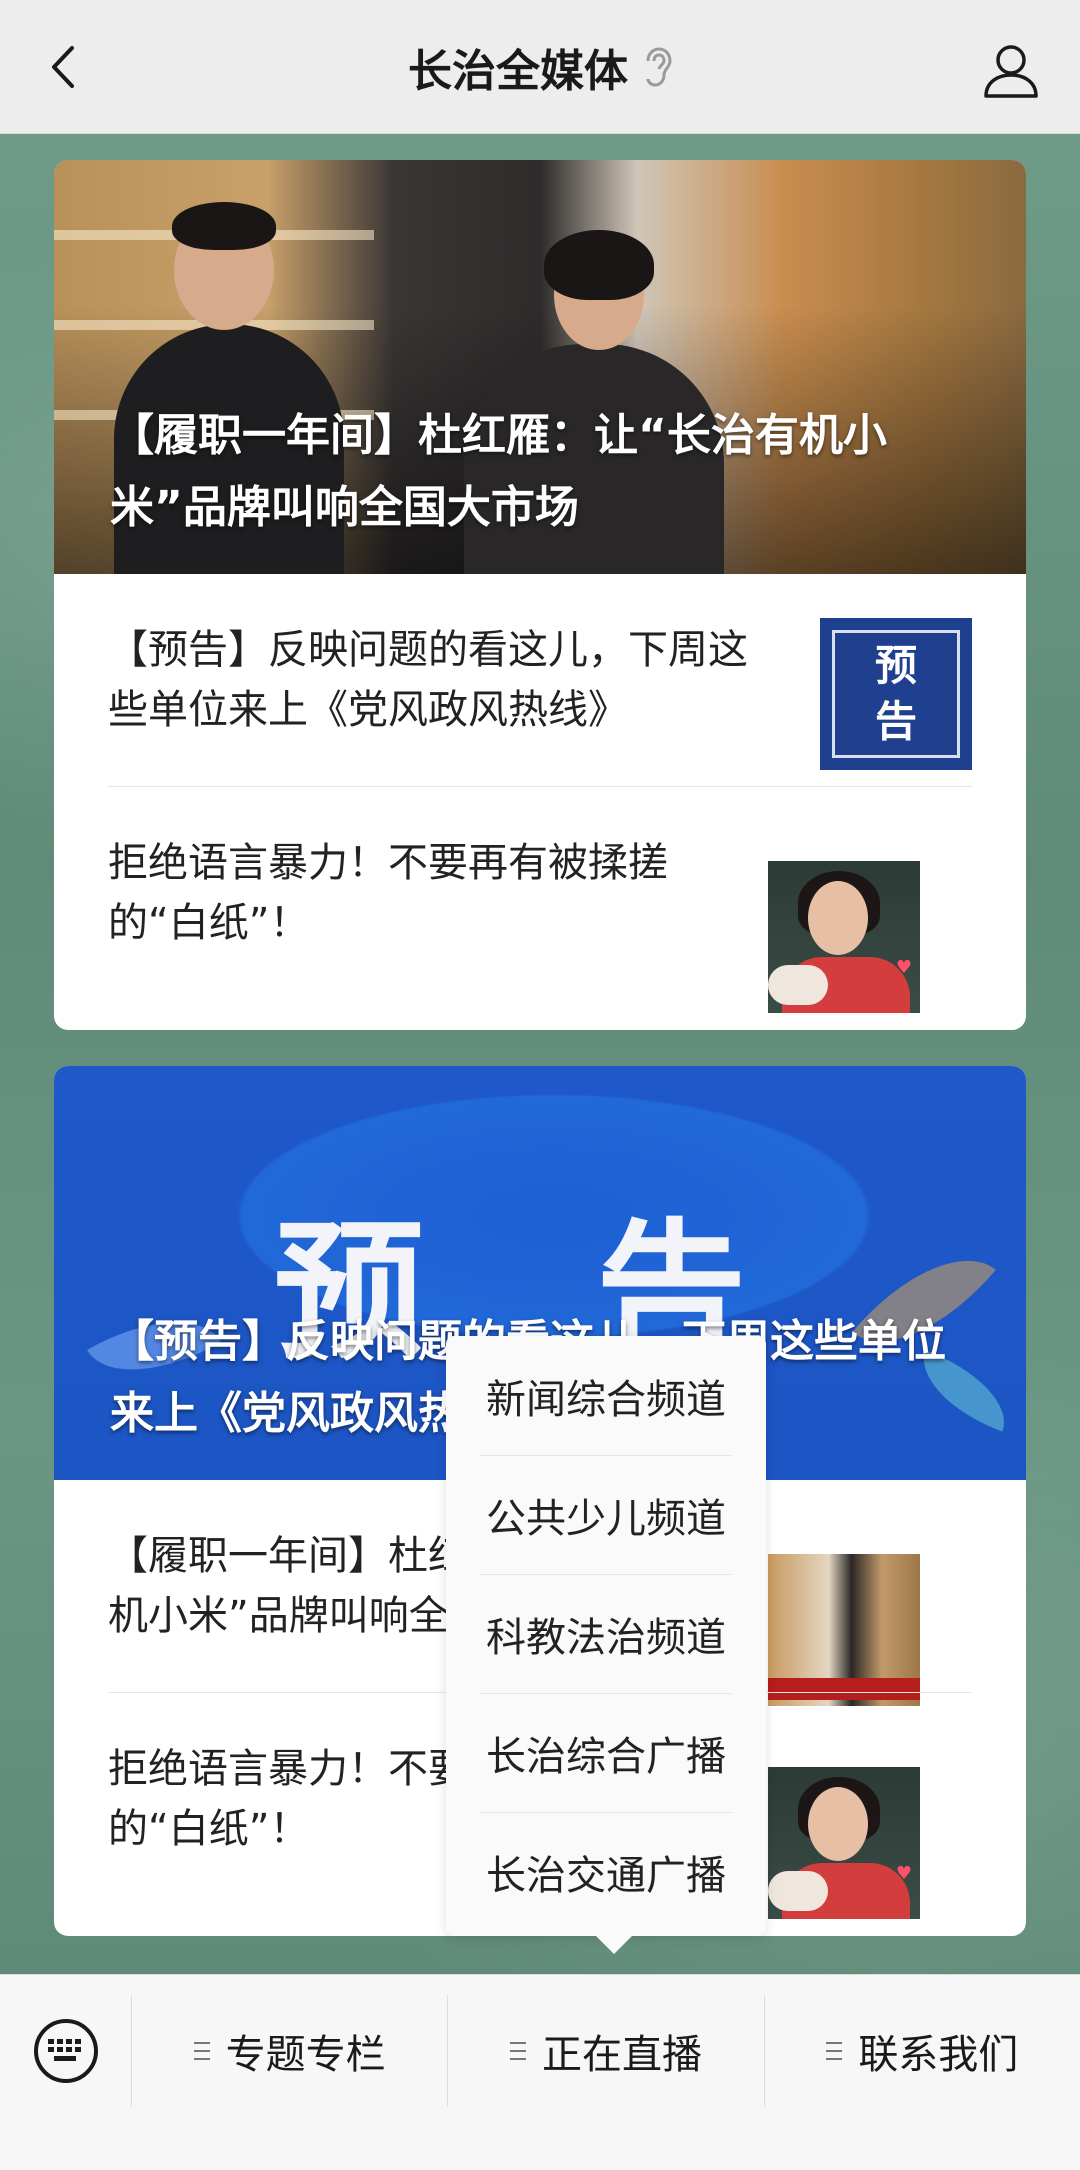 The height and width of the screenshot is (2170, 1080). I want to click on user-profile-button, so click(1011, 71).